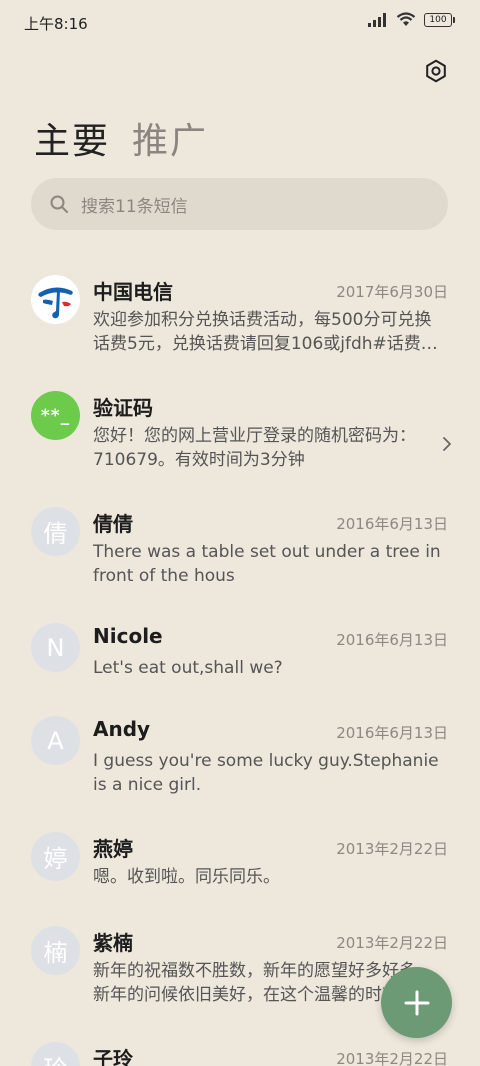  What do you see at coordinates (447, 444) in the screenshot?
I see `chevron-right-icon` at bounding box center [447, 444].